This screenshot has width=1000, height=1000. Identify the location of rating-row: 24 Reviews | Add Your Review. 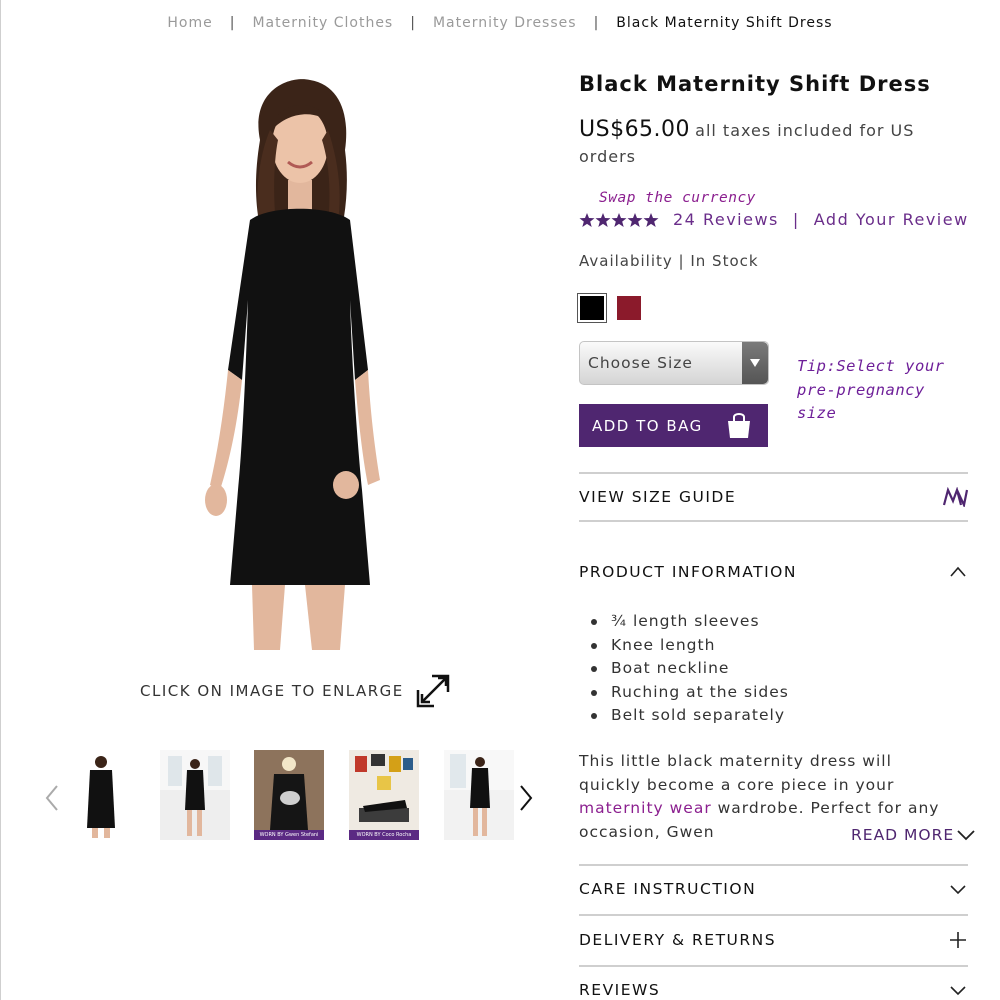
(774, 219).